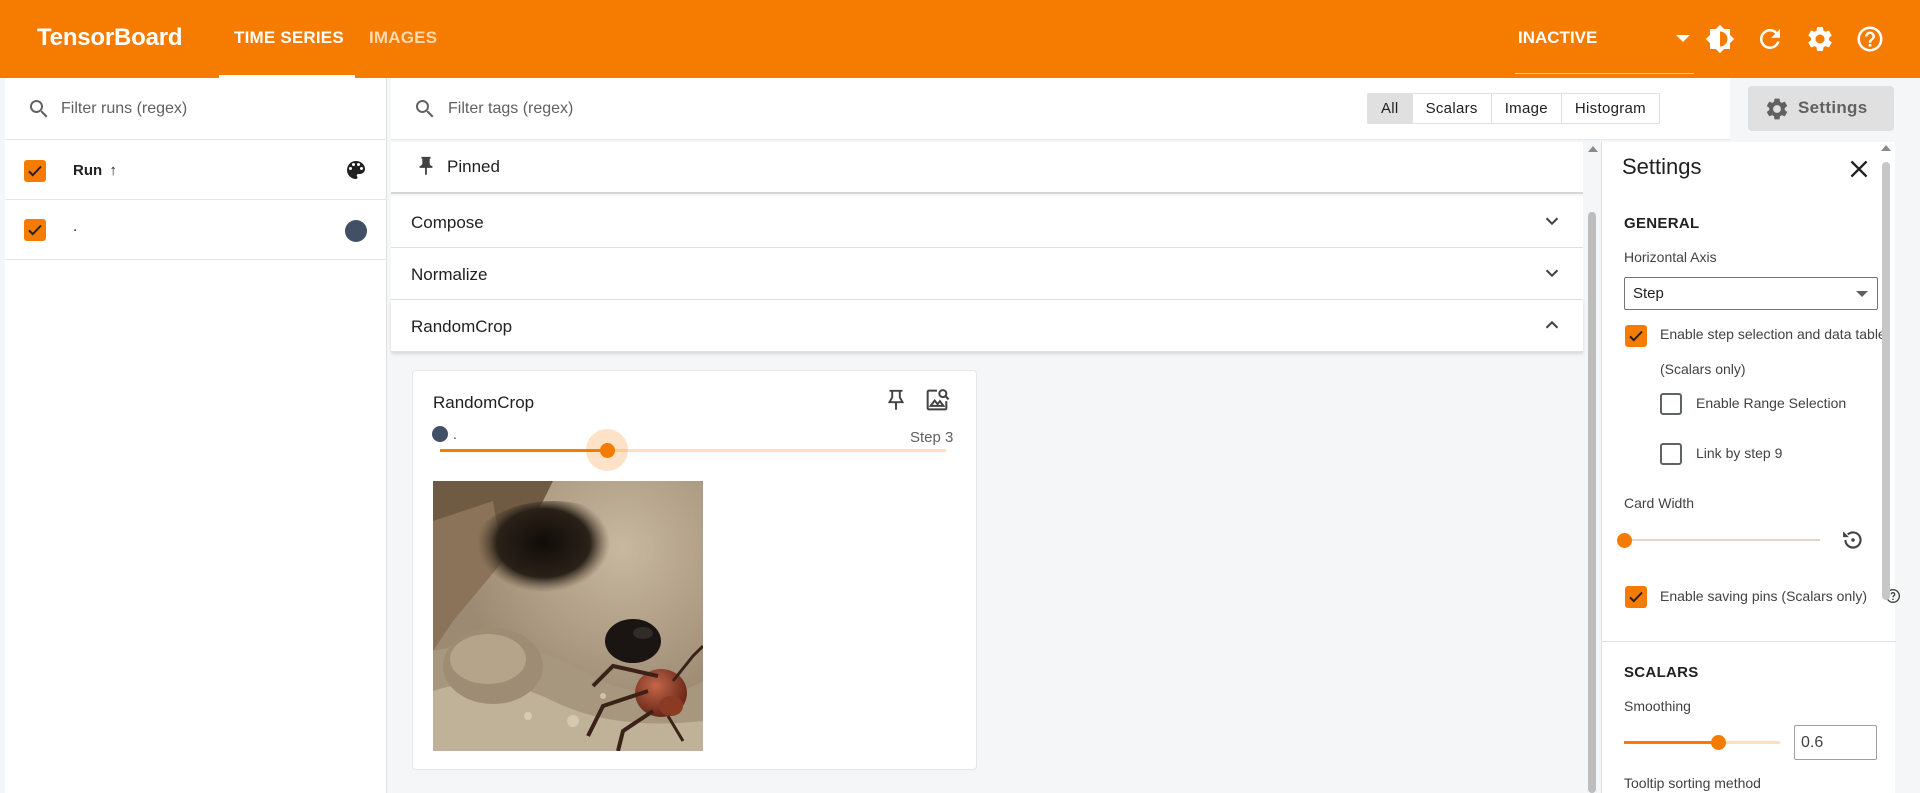 This screenshot has width=1920, height=793. I want to click on brightness-icon, so click(1720, 39).